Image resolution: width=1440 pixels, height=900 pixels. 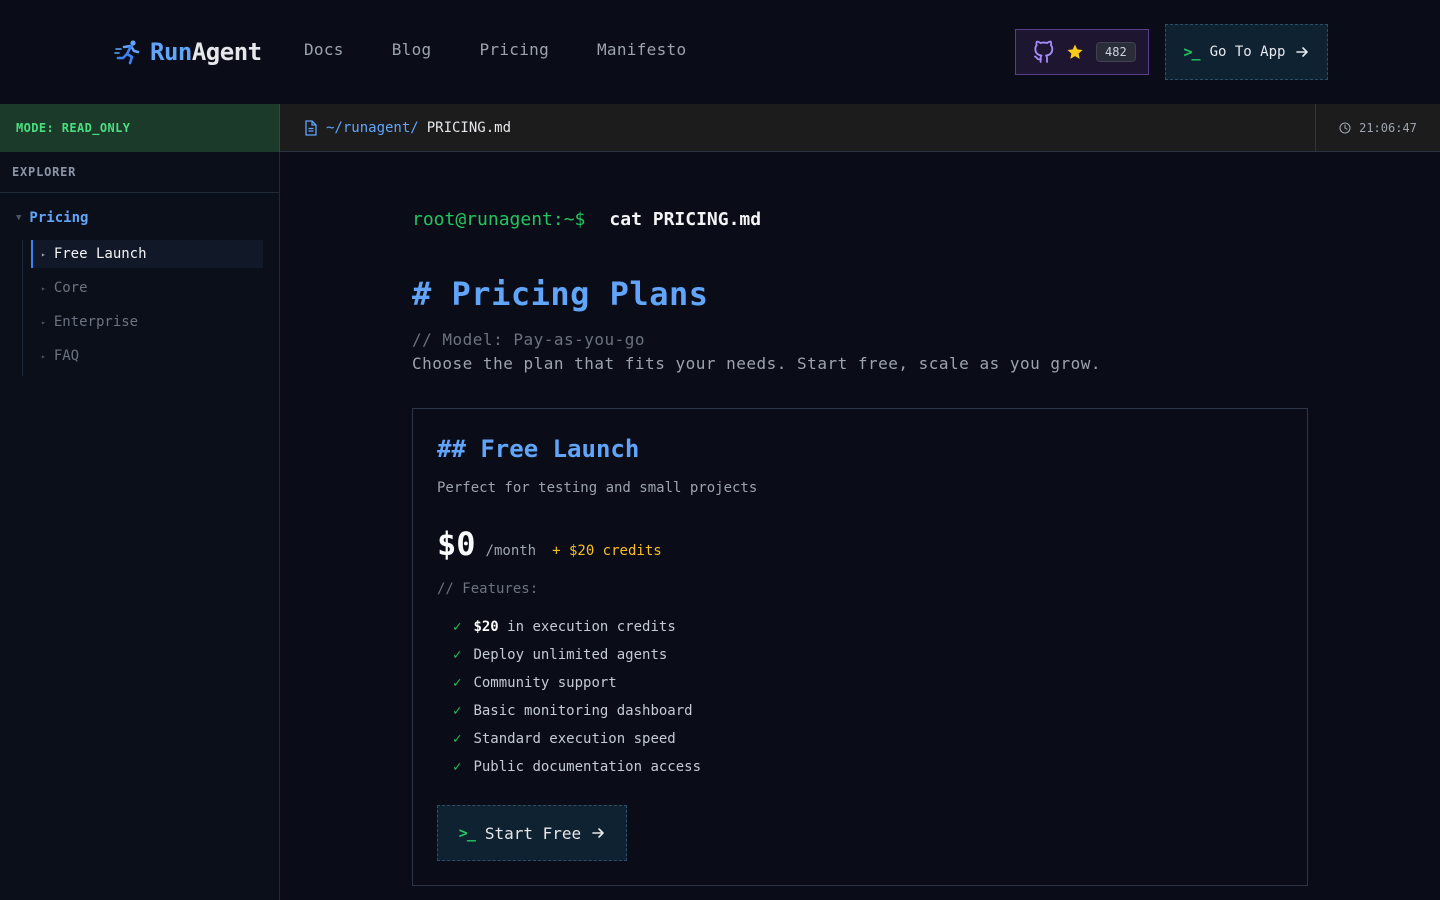 I want to click on feature-item: ✓ Standard execution speed, so click(x=577, y=739).